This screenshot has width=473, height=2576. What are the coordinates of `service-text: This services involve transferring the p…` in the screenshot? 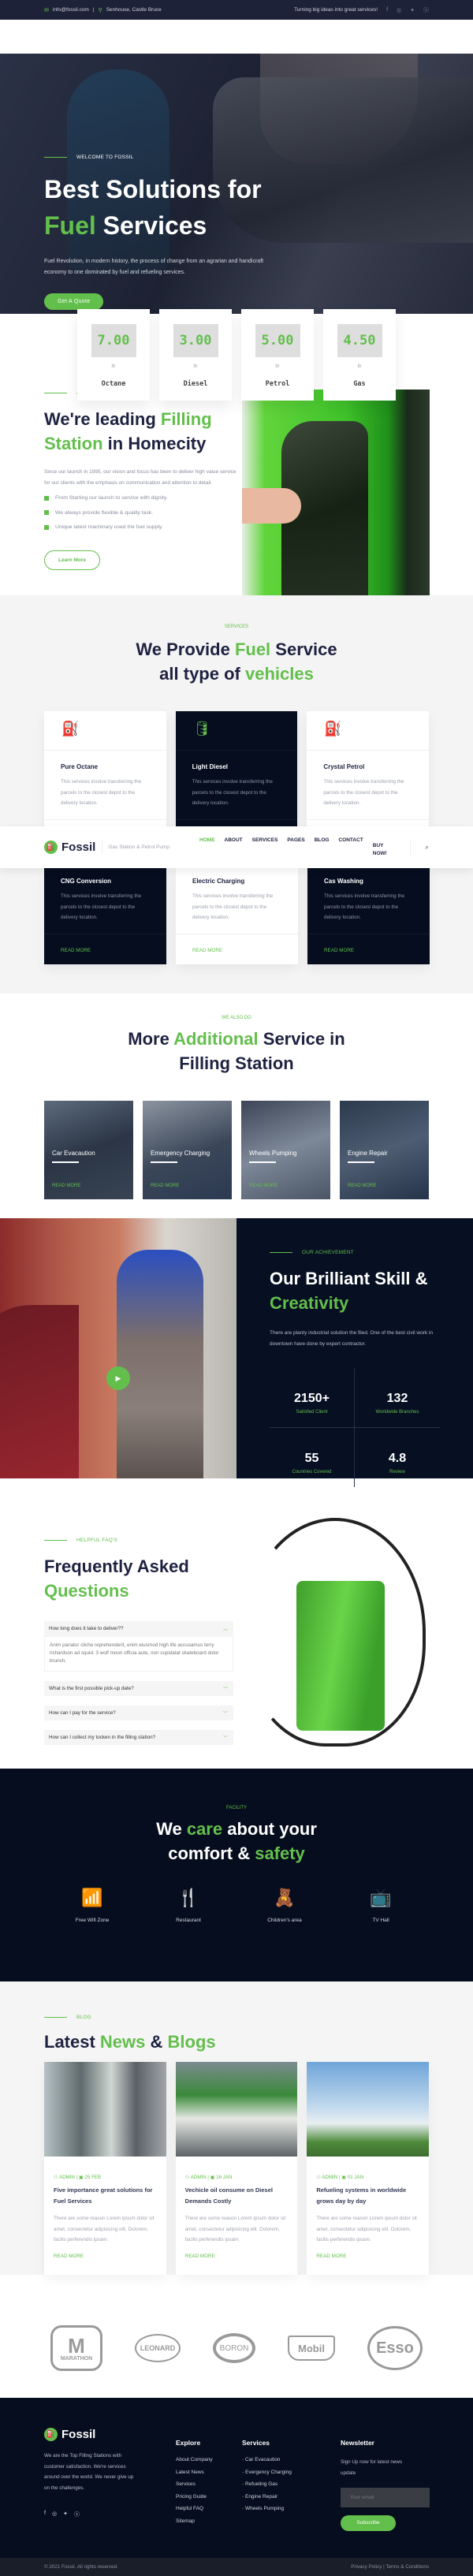 It's located at (101, 793).